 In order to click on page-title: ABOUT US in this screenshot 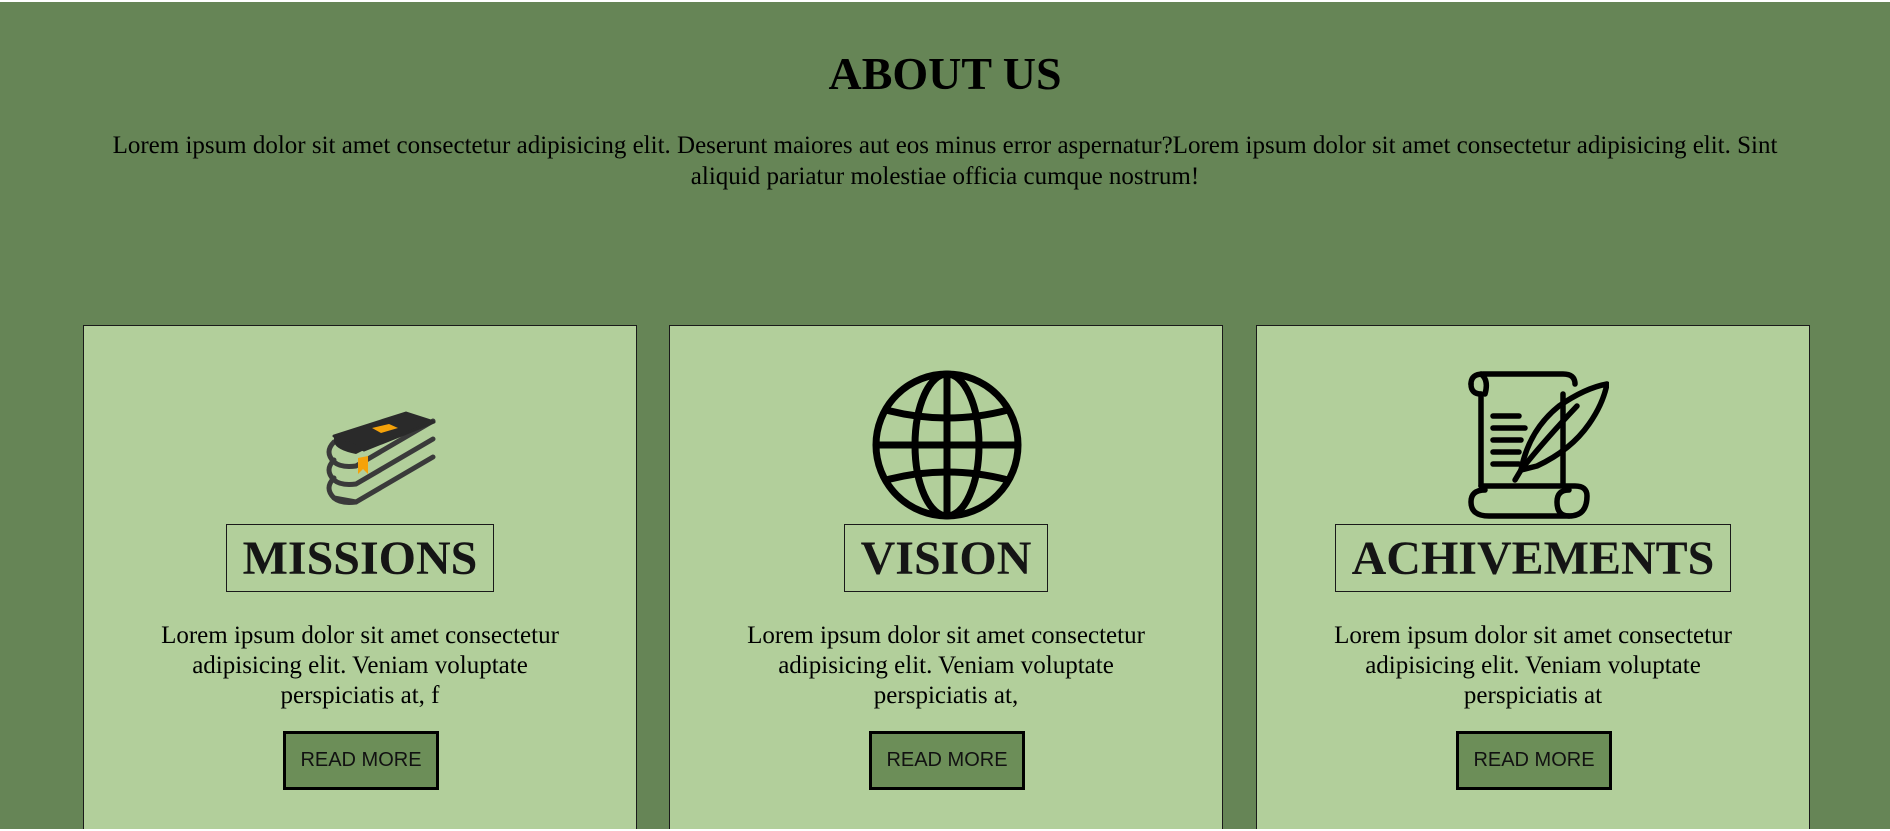, I will do `click(945, 73)`.